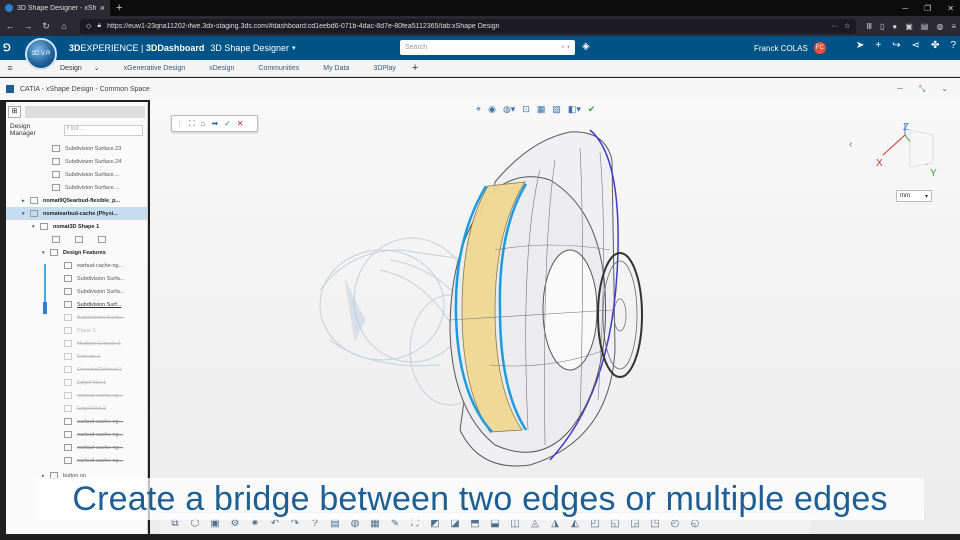  I want to click on extension-icon: ●, so click(894, 26).